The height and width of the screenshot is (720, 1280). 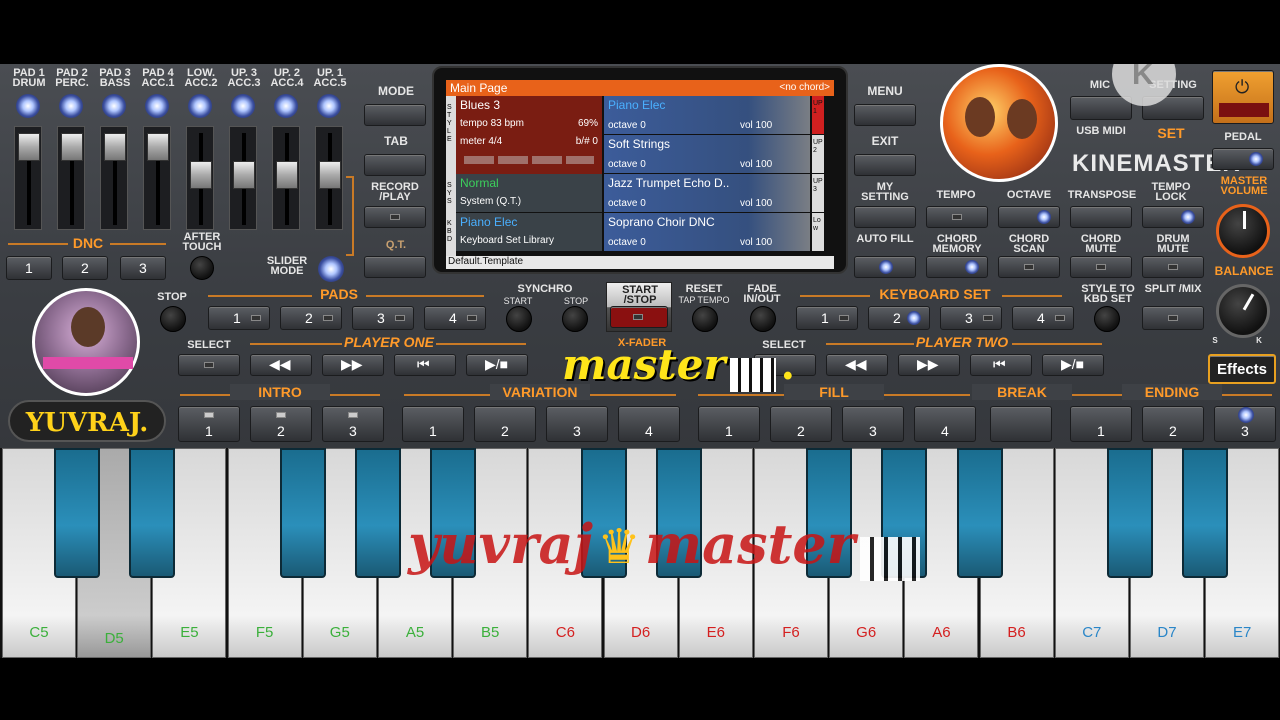 What do you see at coordinates (395, 115) in the screenshot?
I see `mode-button` at bounding box center [395, 115].